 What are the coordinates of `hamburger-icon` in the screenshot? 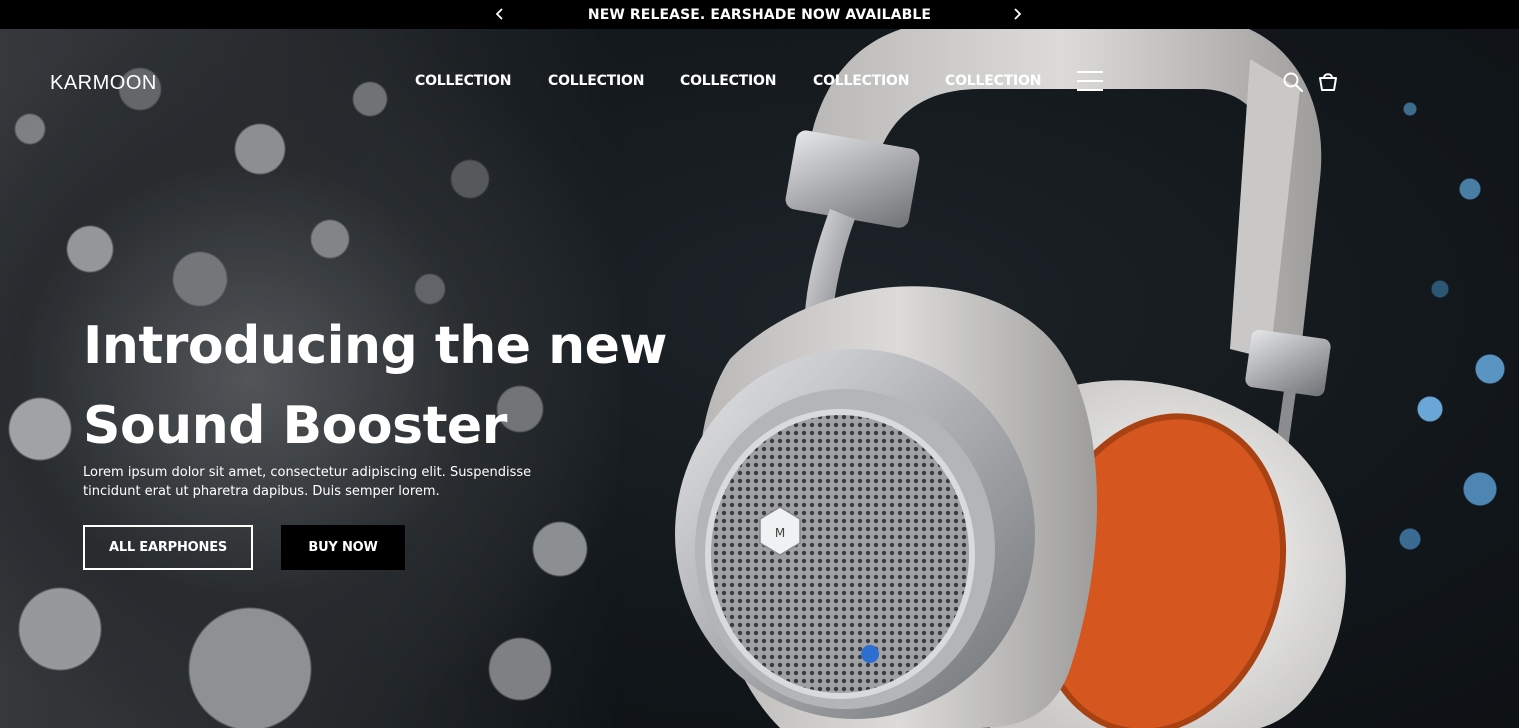 It's located at (1091, 82).